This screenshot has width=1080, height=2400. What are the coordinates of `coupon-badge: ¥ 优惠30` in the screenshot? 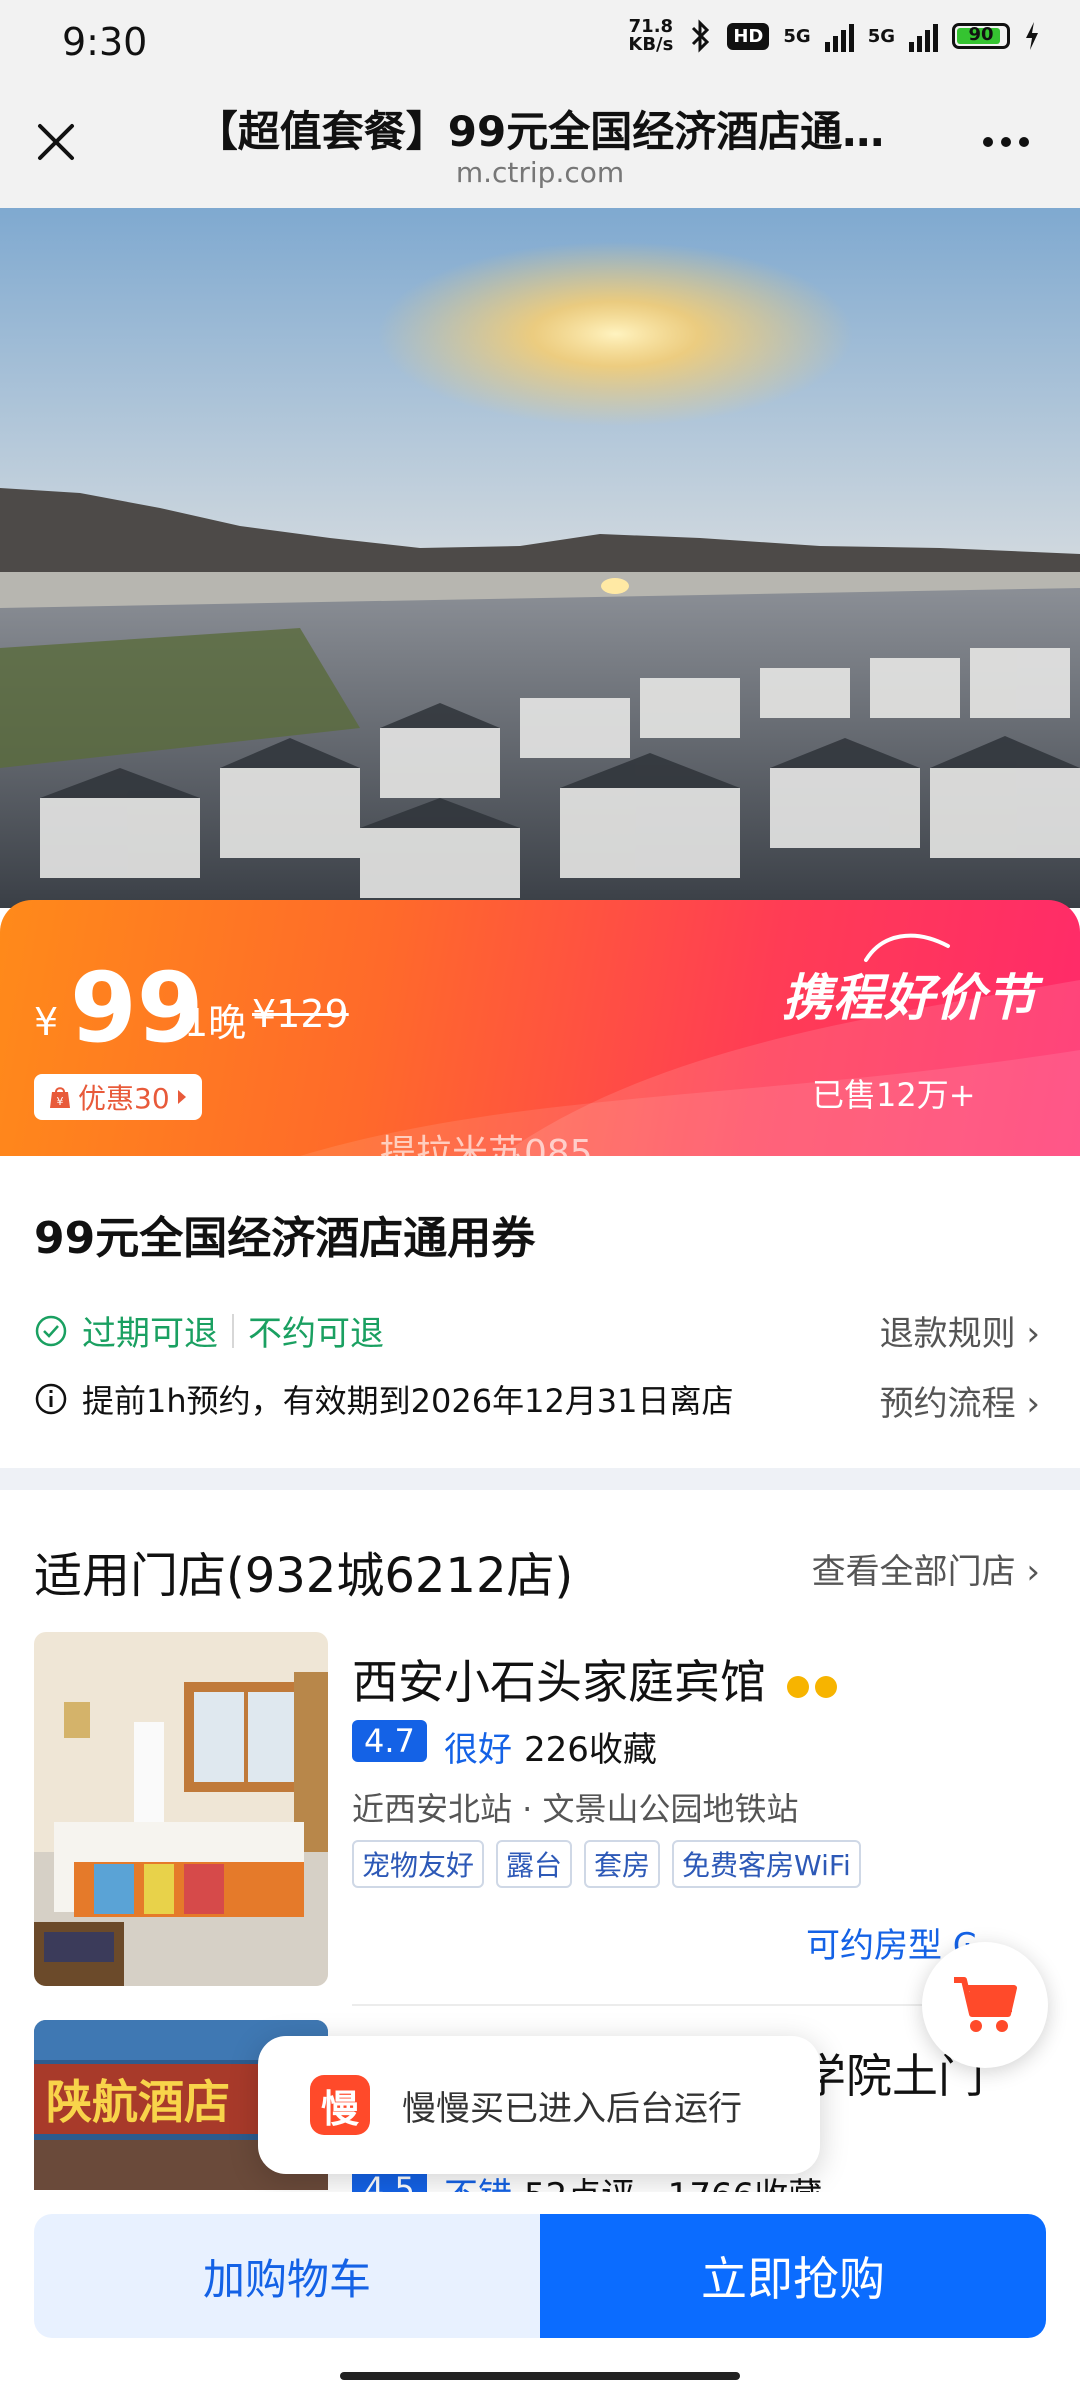 It's located at (118, 1097).